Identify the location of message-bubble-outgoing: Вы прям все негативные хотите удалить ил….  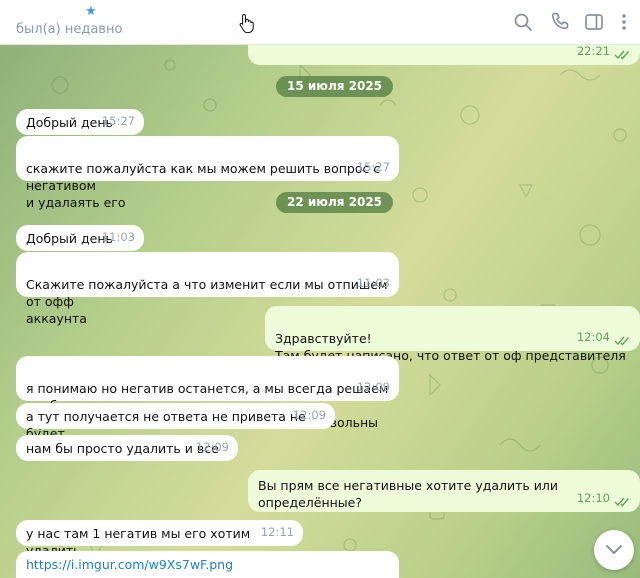
(444, 491).